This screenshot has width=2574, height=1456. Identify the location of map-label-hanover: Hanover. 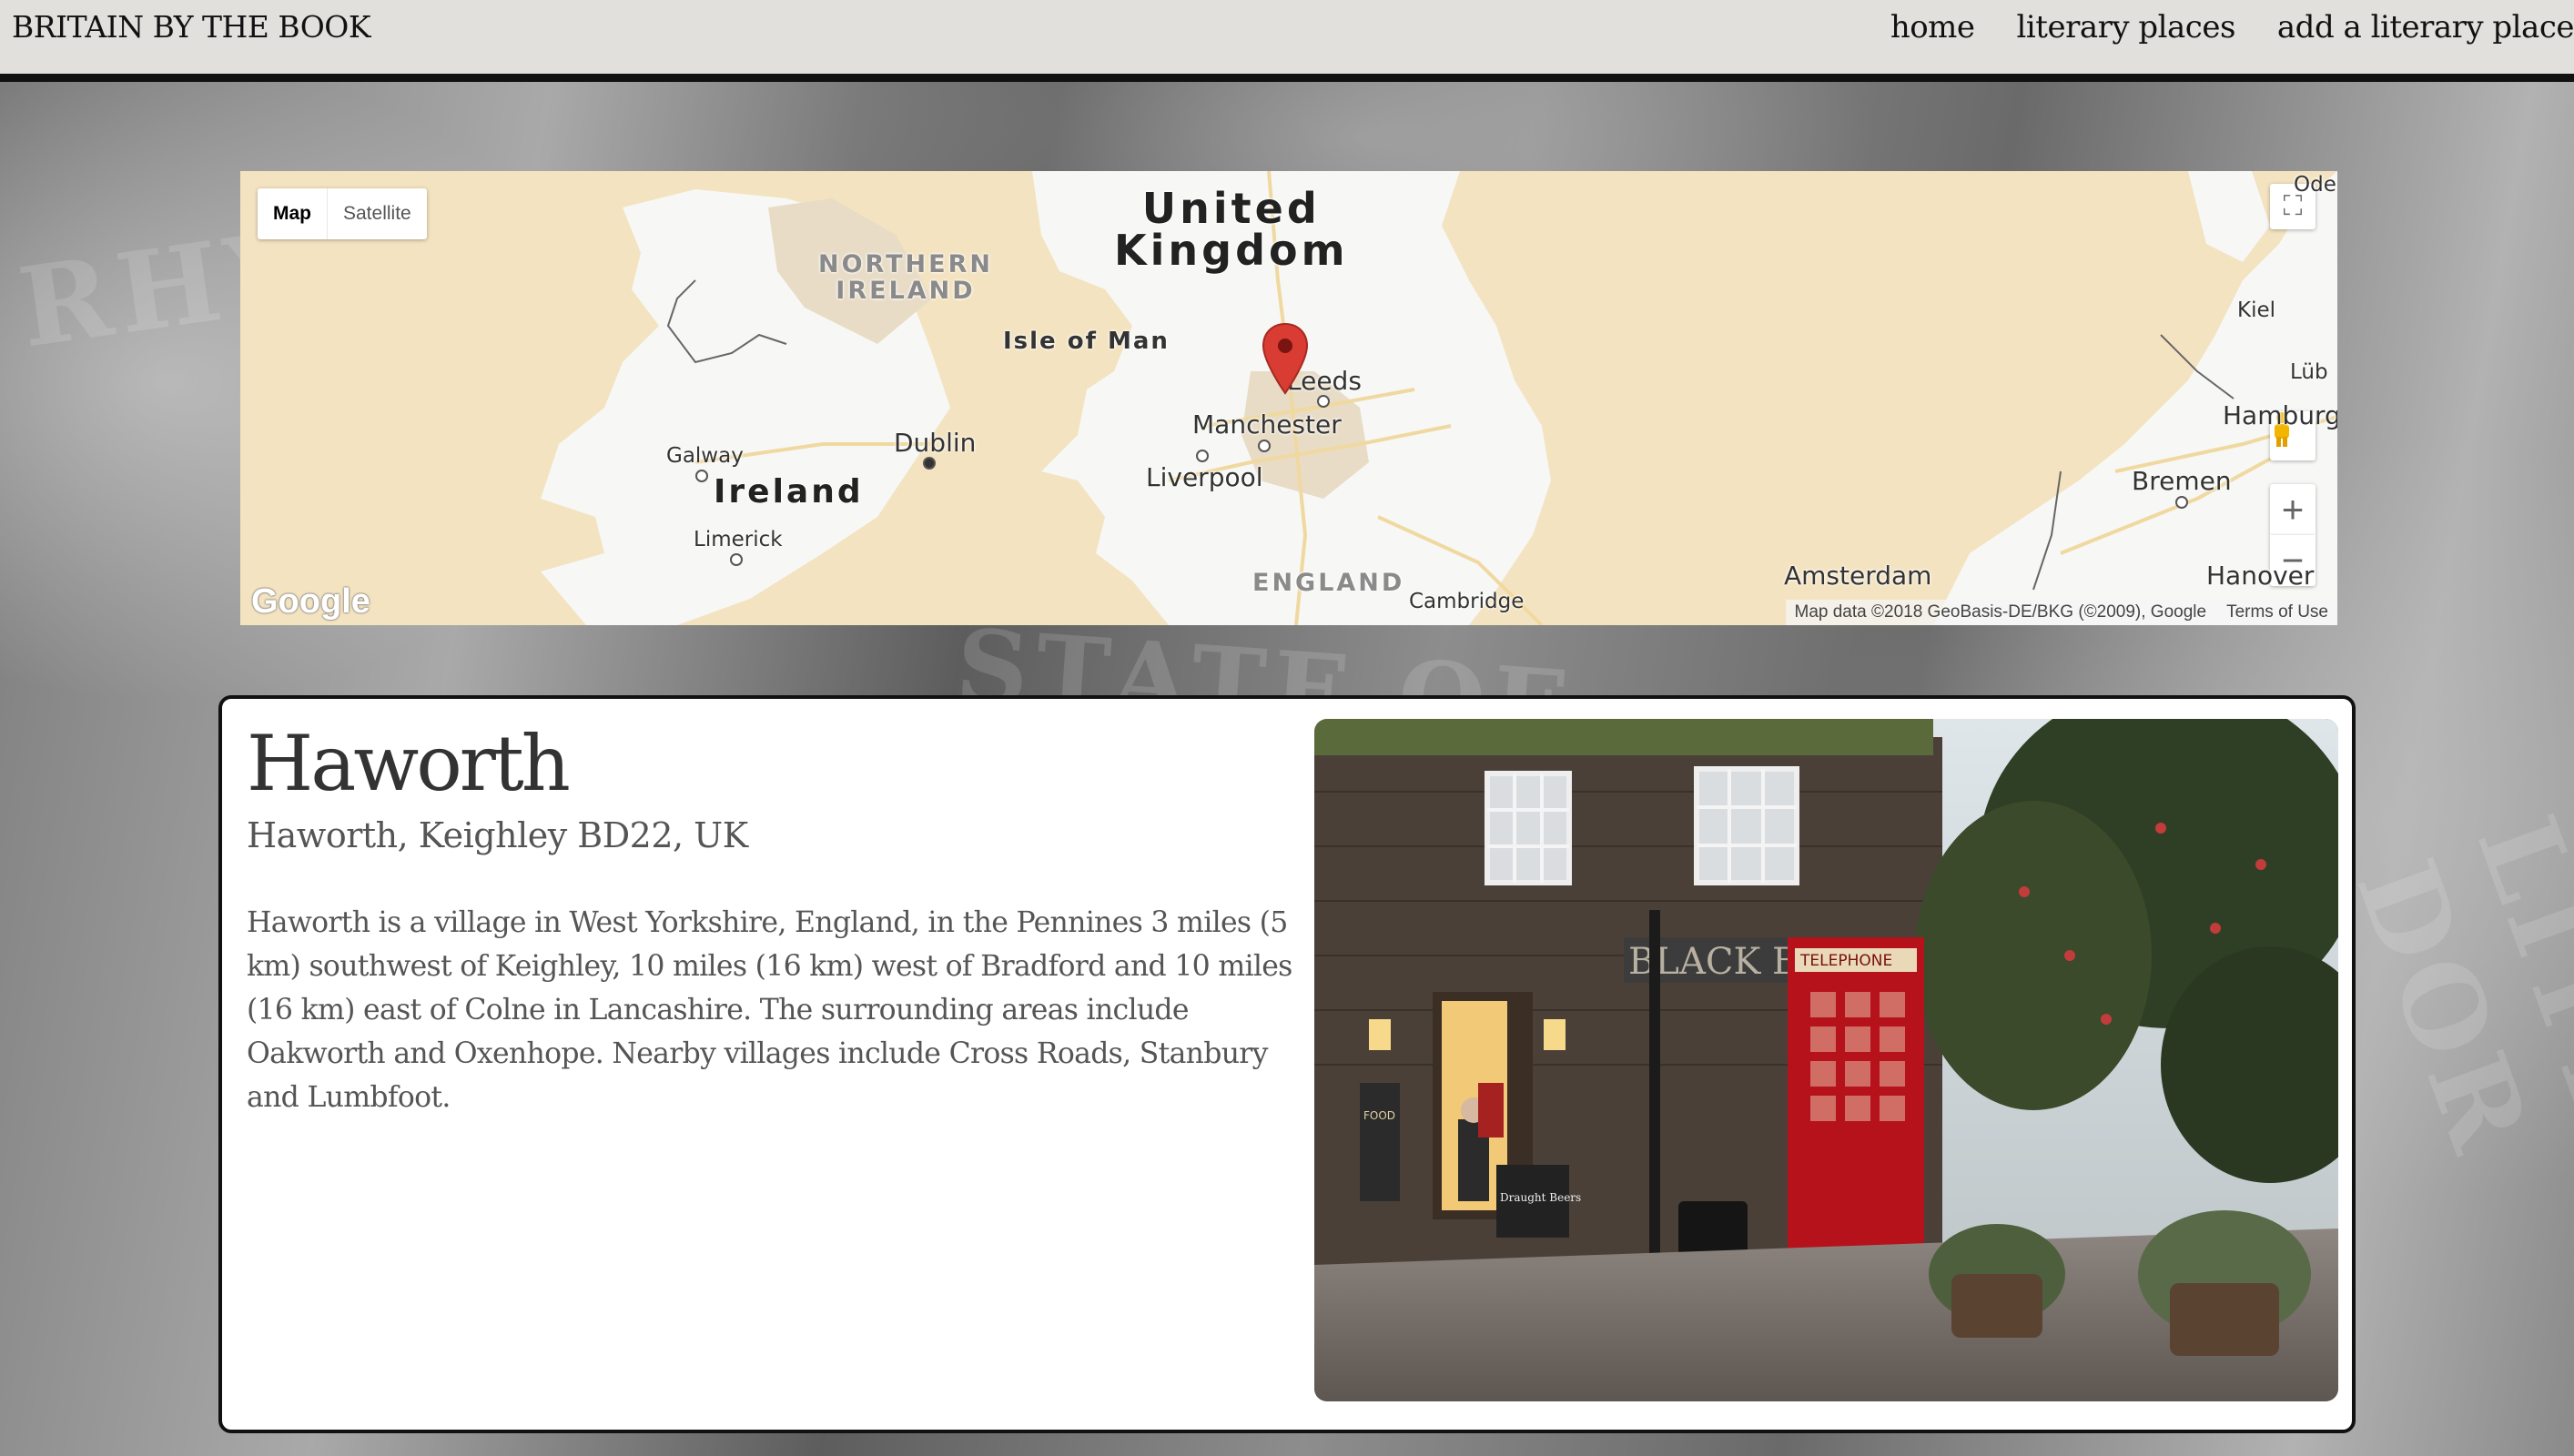
(2260, 576).